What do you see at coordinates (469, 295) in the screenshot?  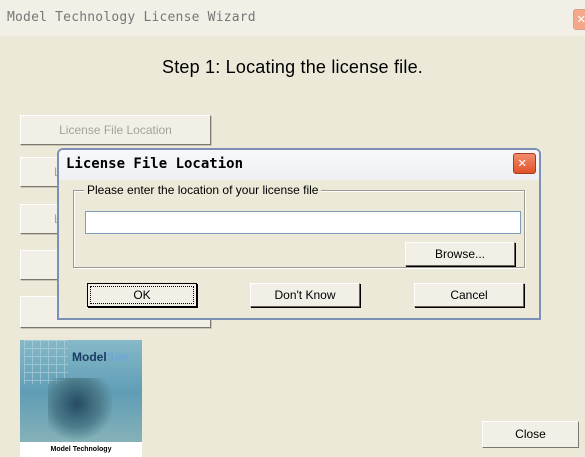 I see `cancel-button: Cancel` at bounding box center [469, 295].